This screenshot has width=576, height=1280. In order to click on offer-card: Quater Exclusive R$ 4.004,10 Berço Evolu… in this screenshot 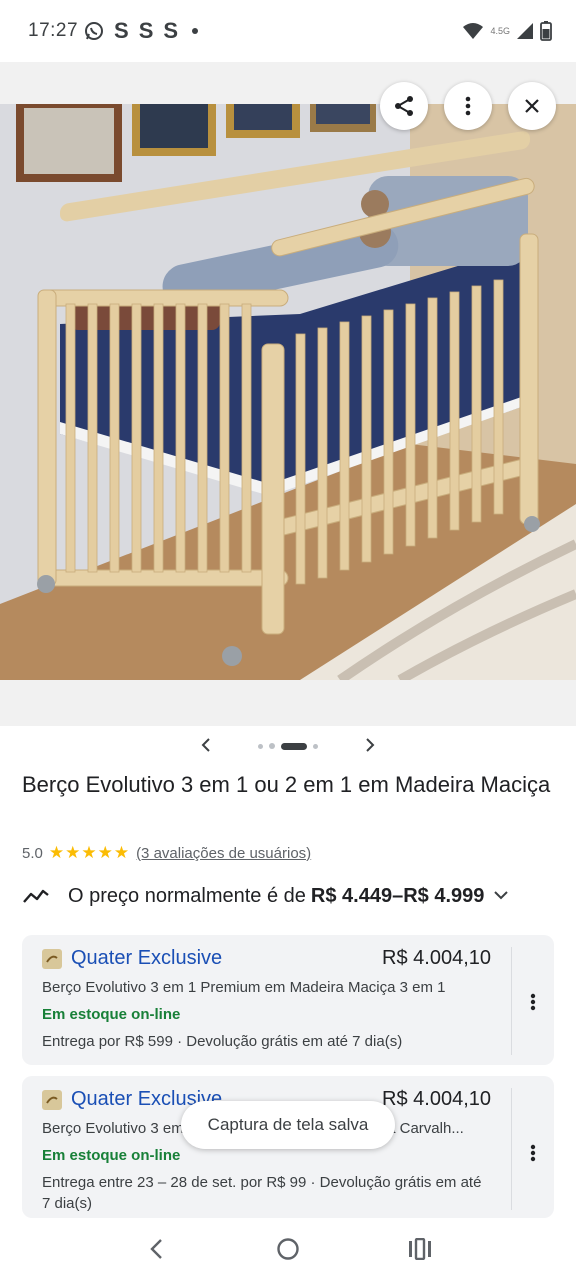, I will do `click(288, 1000)`.